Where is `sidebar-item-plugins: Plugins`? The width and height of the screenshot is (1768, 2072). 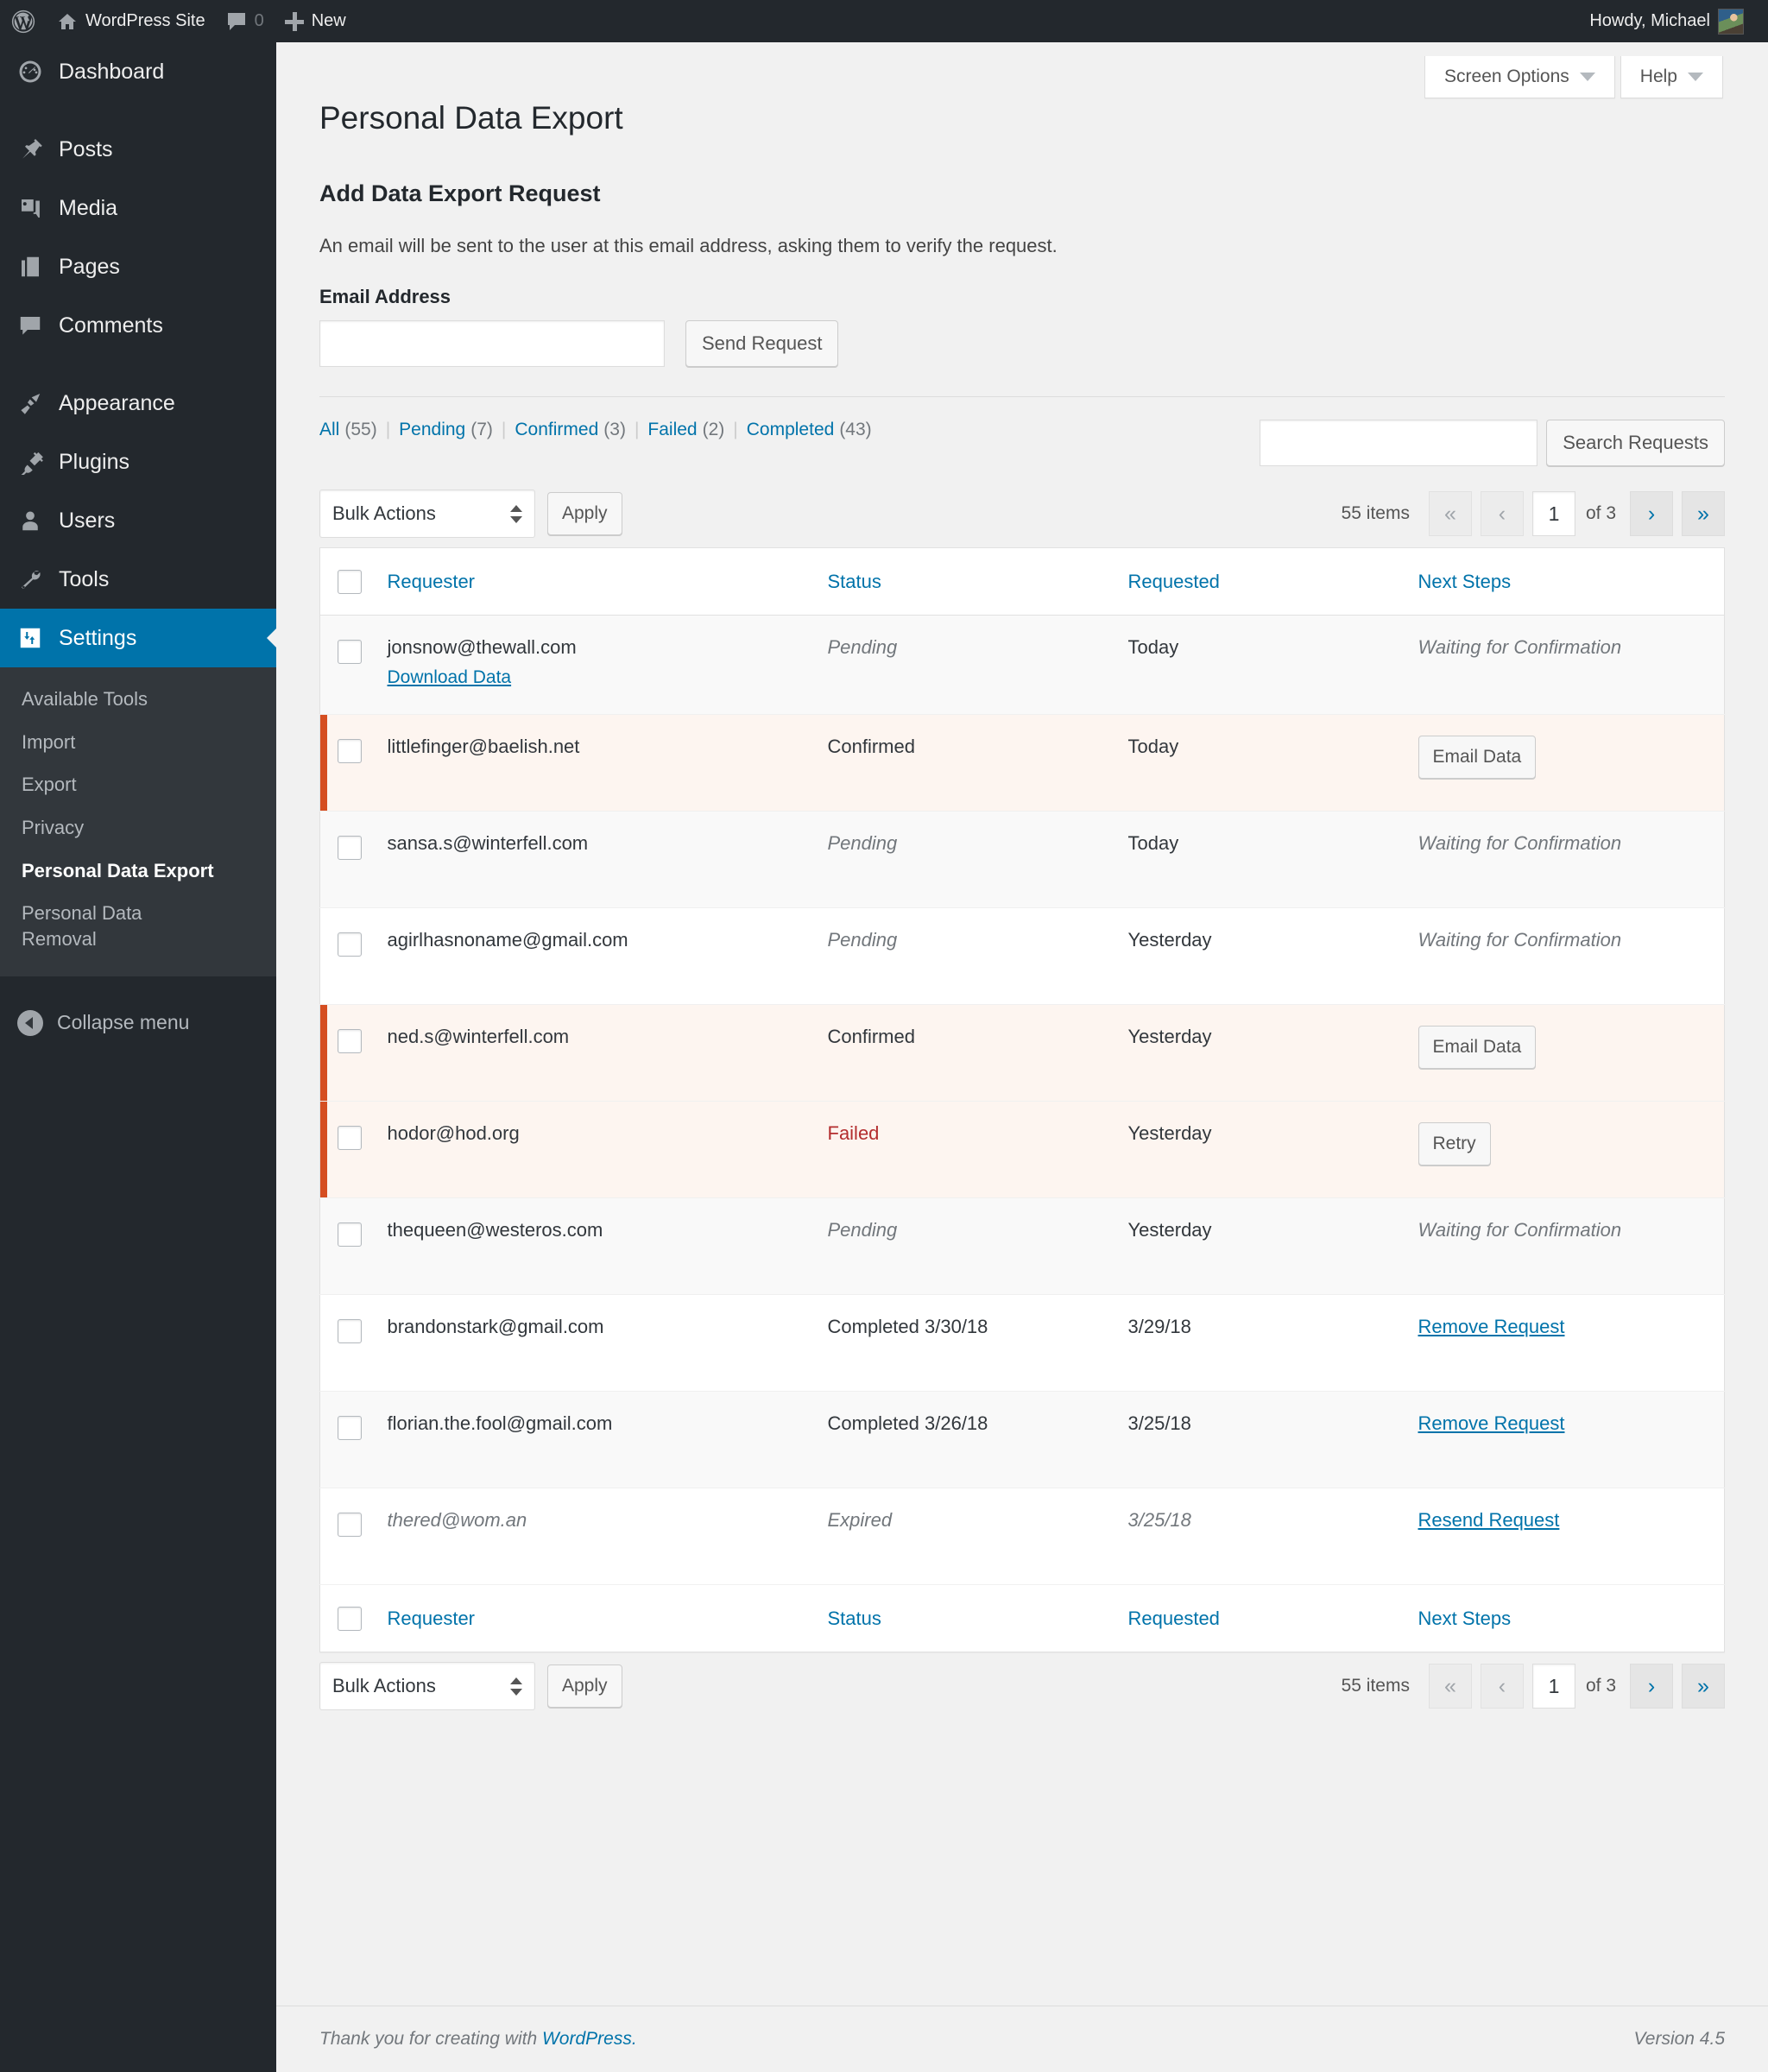 sidebar-item-plugins: Plugins is located at coordinates (138, 462).